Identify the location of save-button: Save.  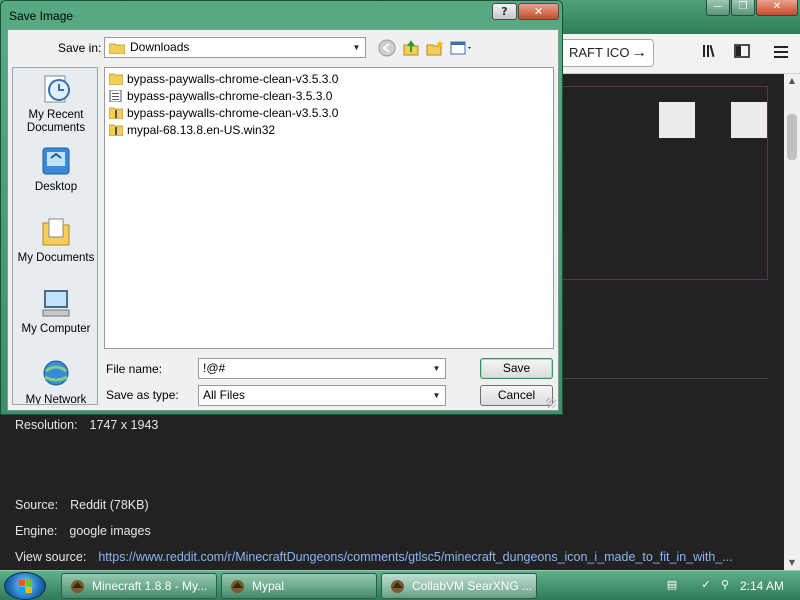
(516, 368).